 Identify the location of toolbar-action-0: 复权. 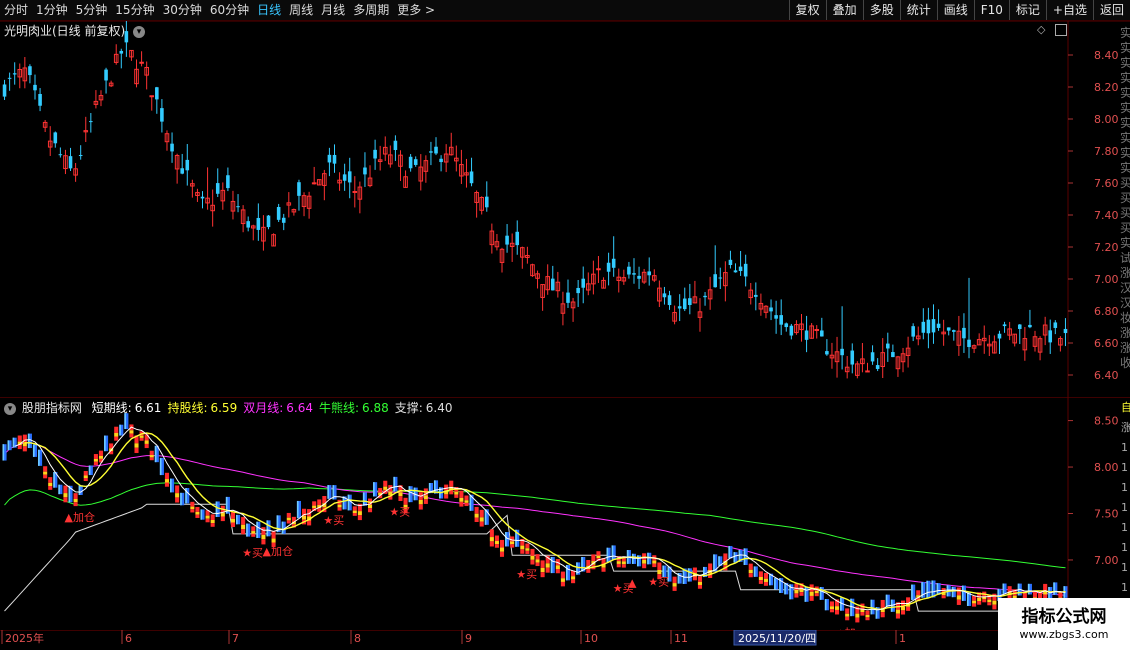
(807, 10).